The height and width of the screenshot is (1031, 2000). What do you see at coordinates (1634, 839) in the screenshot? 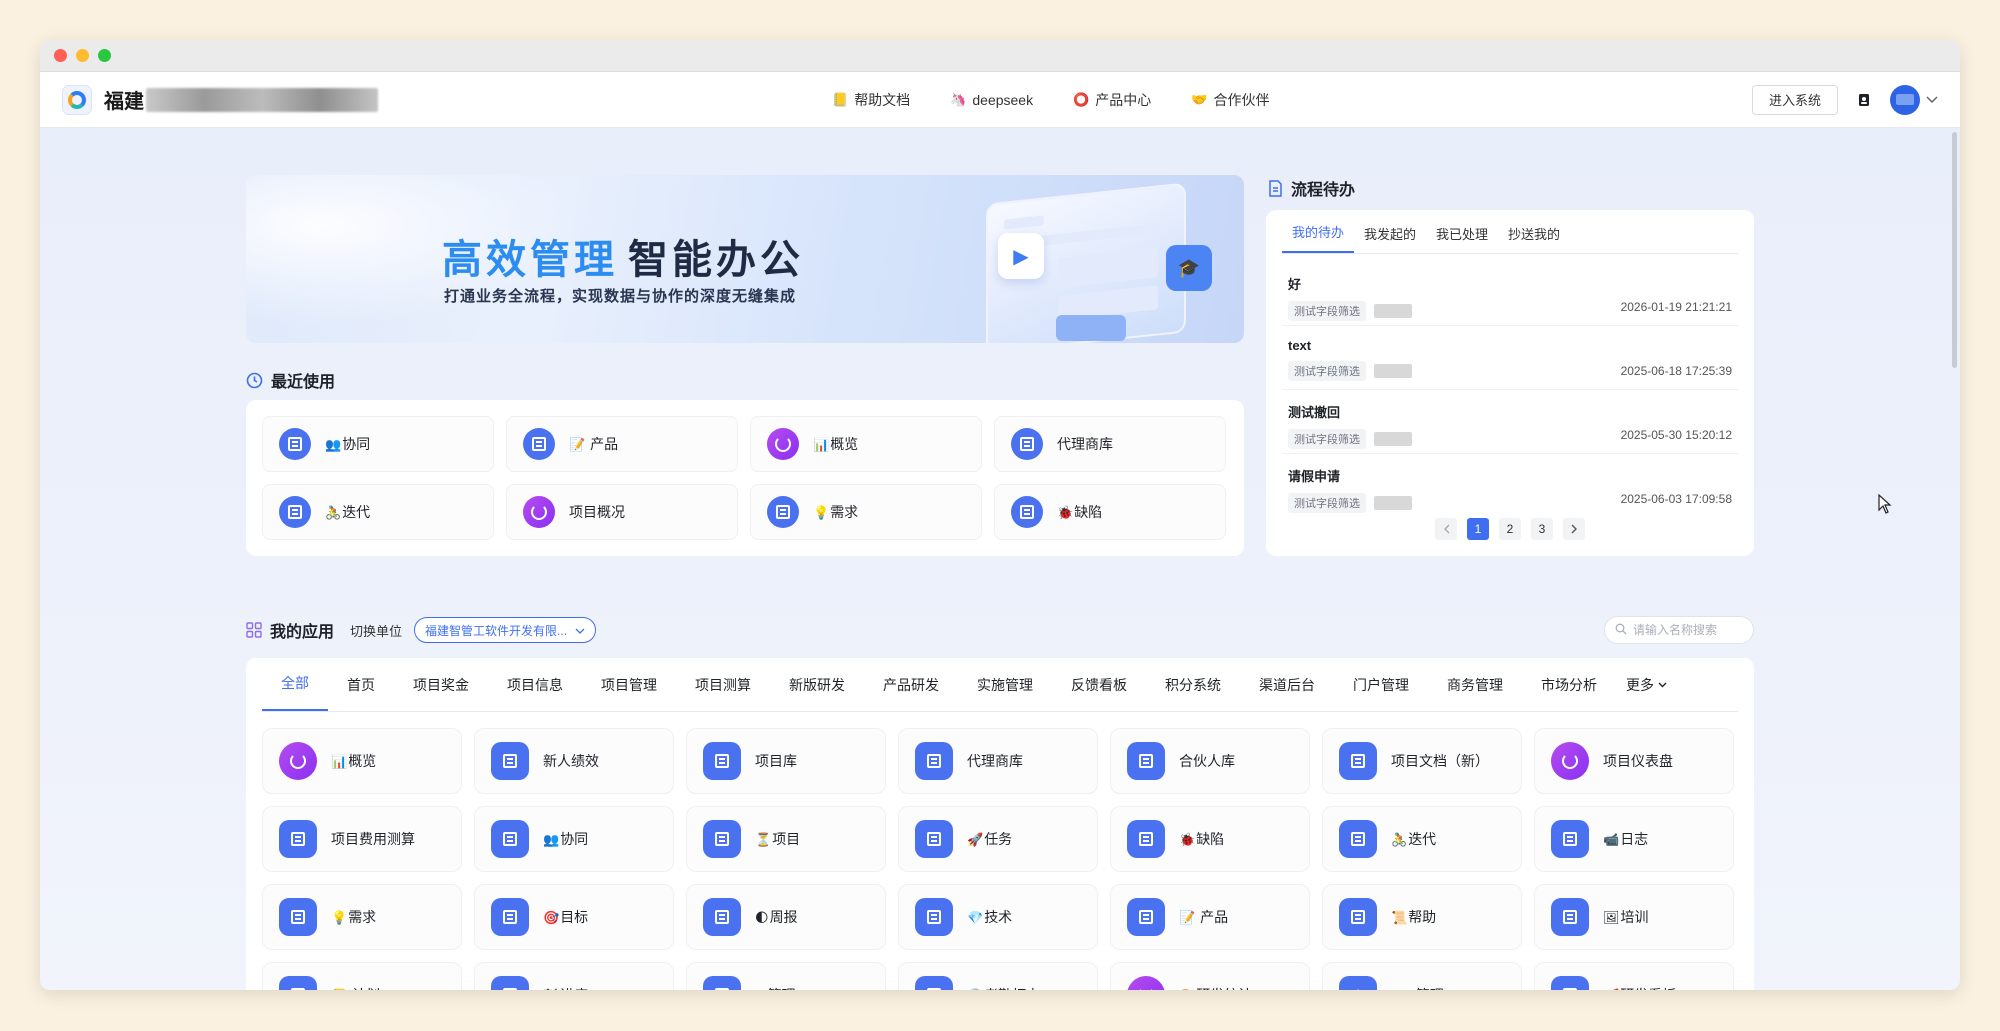
I see `app-card: 📹日志` at bounding box center [1634, 839].